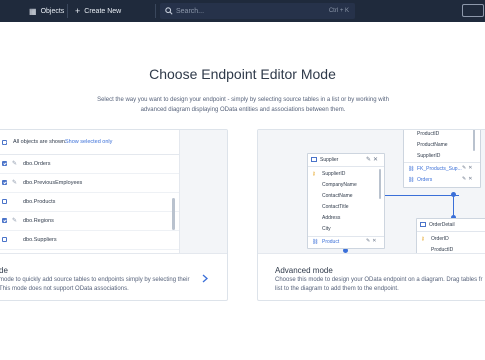 The width and height of the screenshot is (485, 360). Describe the element at coordinates (257, 11) in the screenshot. I see `search-input: Search... Ctrl + K` at that location.